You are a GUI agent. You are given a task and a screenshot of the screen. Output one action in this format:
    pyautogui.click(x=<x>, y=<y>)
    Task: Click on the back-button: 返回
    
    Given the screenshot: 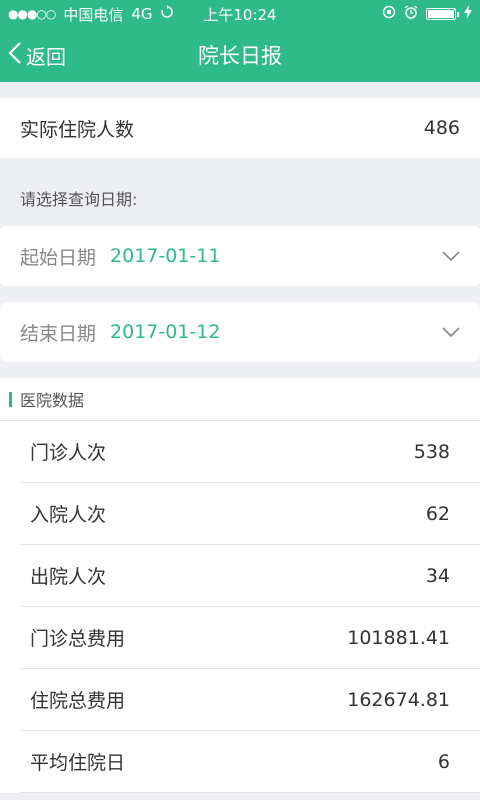 What is the action you would take?
    pyautogui.click(x=37, y=55)
    